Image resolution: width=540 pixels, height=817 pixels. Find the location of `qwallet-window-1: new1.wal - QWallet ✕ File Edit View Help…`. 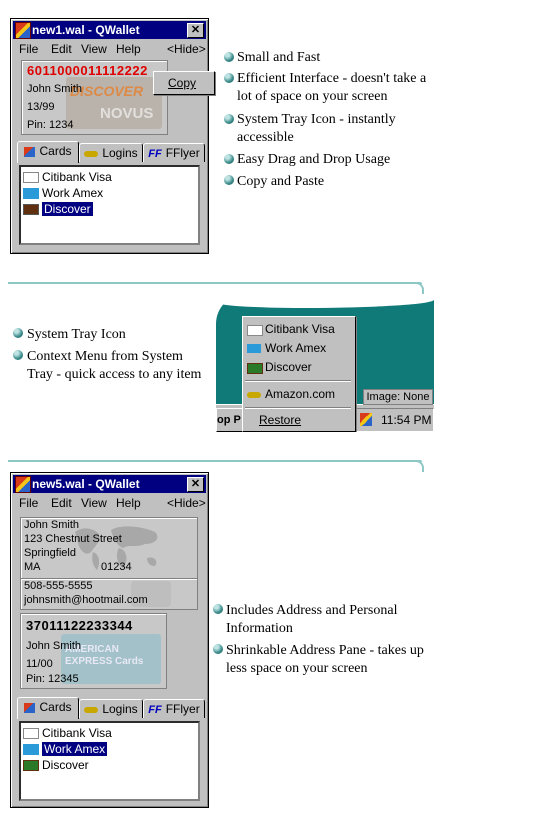

qwallet-window-1: new1.wal - QWallet ✕ File Edit View Help… is located at coordinates (109, 136).